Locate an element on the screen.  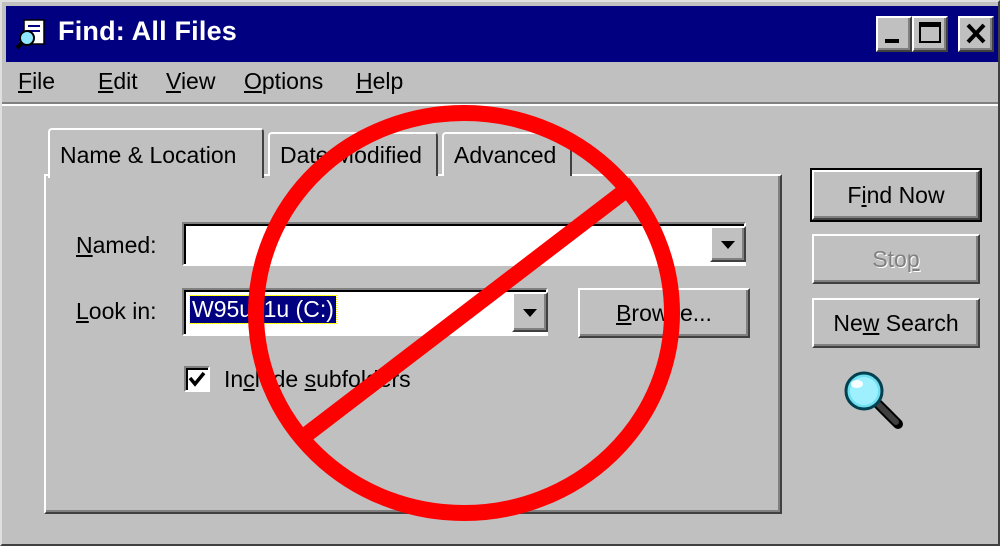
menu-file-mnemonic: F is located at coordinates (25, 81).